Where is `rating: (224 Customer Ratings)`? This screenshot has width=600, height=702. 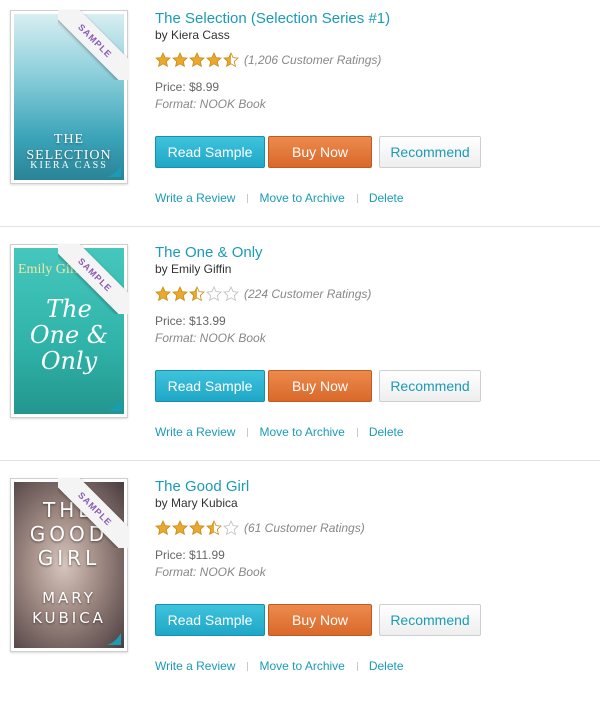
rating: (224 Customer Ratings) is located at coordinates (263, 294).